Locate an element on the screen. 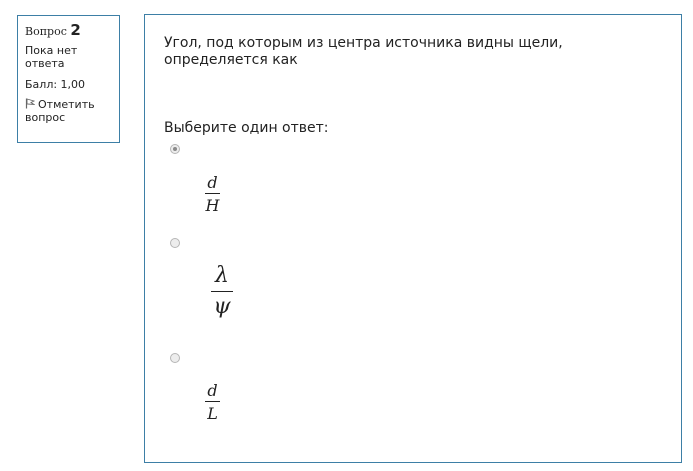  answer-prompt: Выберите один ответ: is located at coordinates (246, 128).